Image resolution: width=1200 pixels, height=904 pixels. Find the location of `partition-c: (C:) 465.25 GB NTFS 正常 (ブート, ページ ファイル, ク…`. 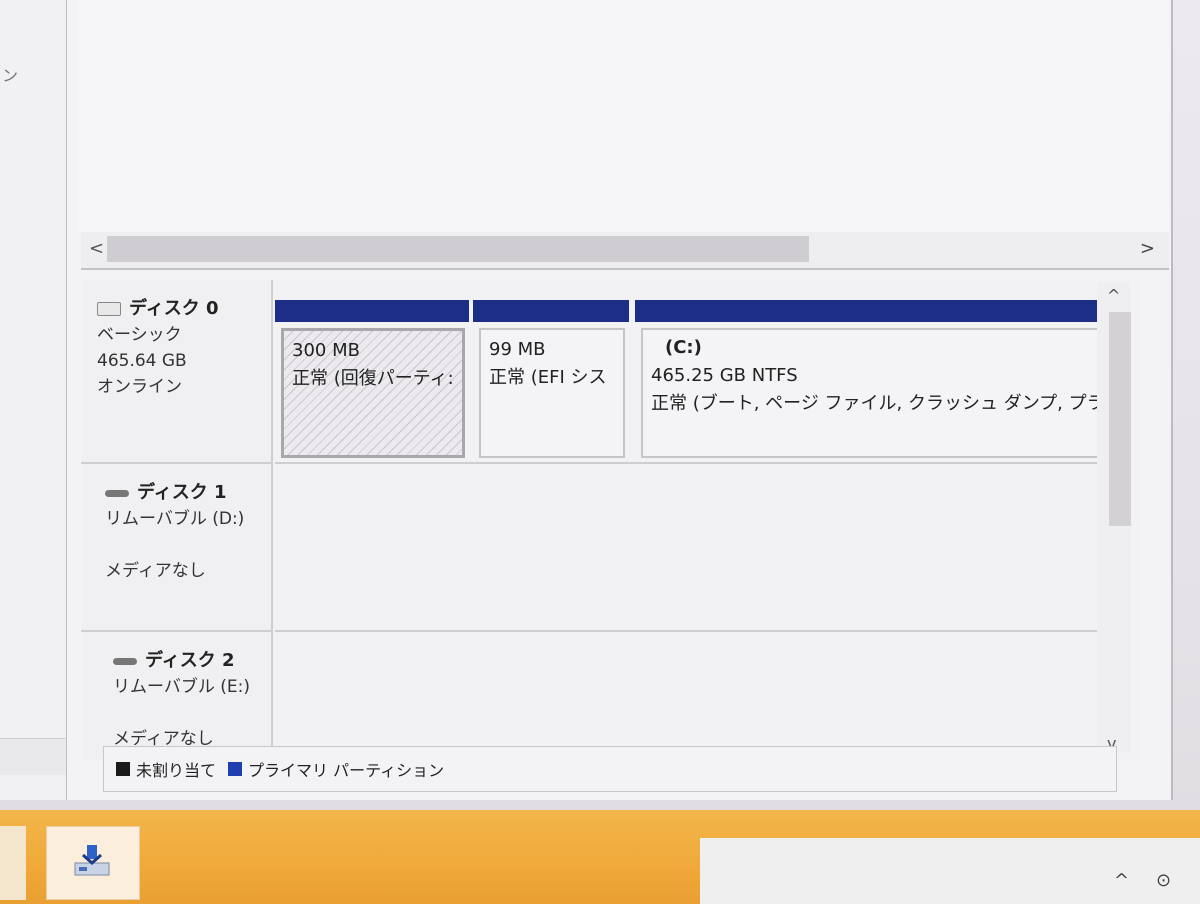

partition-c: (C:) 465.25 GB NTFS 正常 (ブート, ページ ファイル, ク… is located at coordinates (872, 379).